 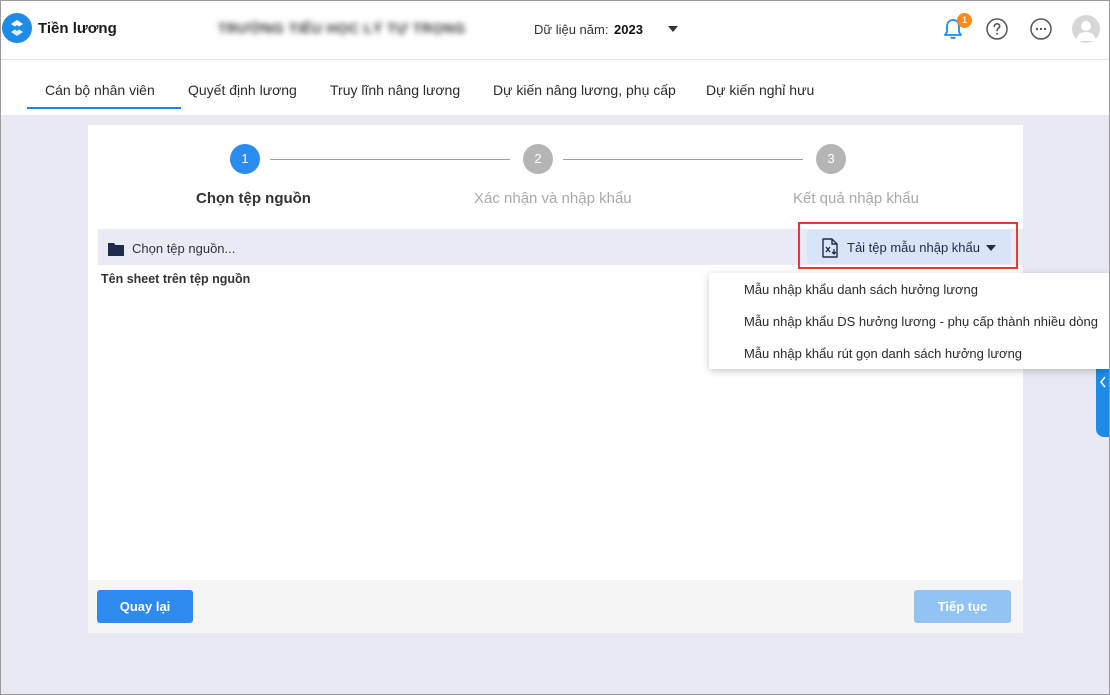 What do you see at coordinates (77, 28) in the screenshot?
I see `app-title: Tiền lương` at bounding box center [77, 28].